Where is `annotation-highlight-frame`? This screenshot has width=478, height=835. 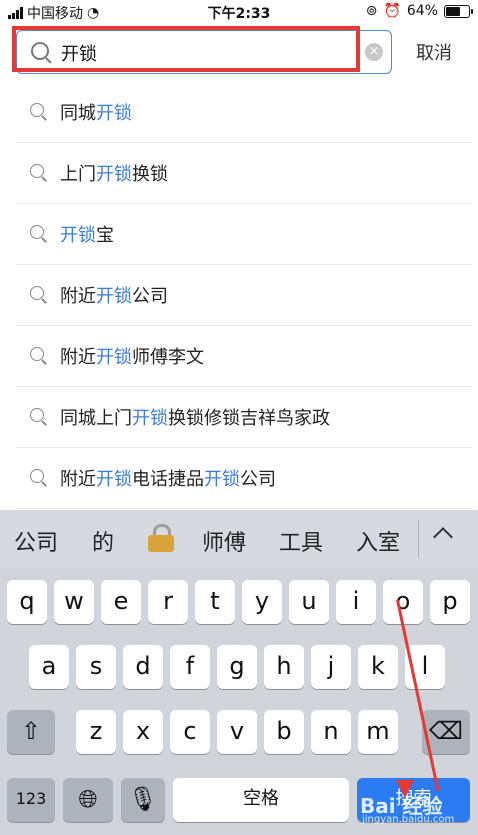 annotation-highlight-frame is located at coordinates (186, 49).